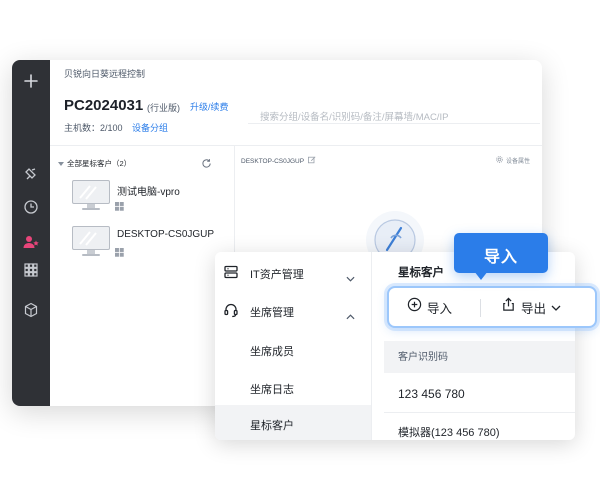 This screenshot has width=600, height=480. I want to click on left-rail, so click(31, 233).